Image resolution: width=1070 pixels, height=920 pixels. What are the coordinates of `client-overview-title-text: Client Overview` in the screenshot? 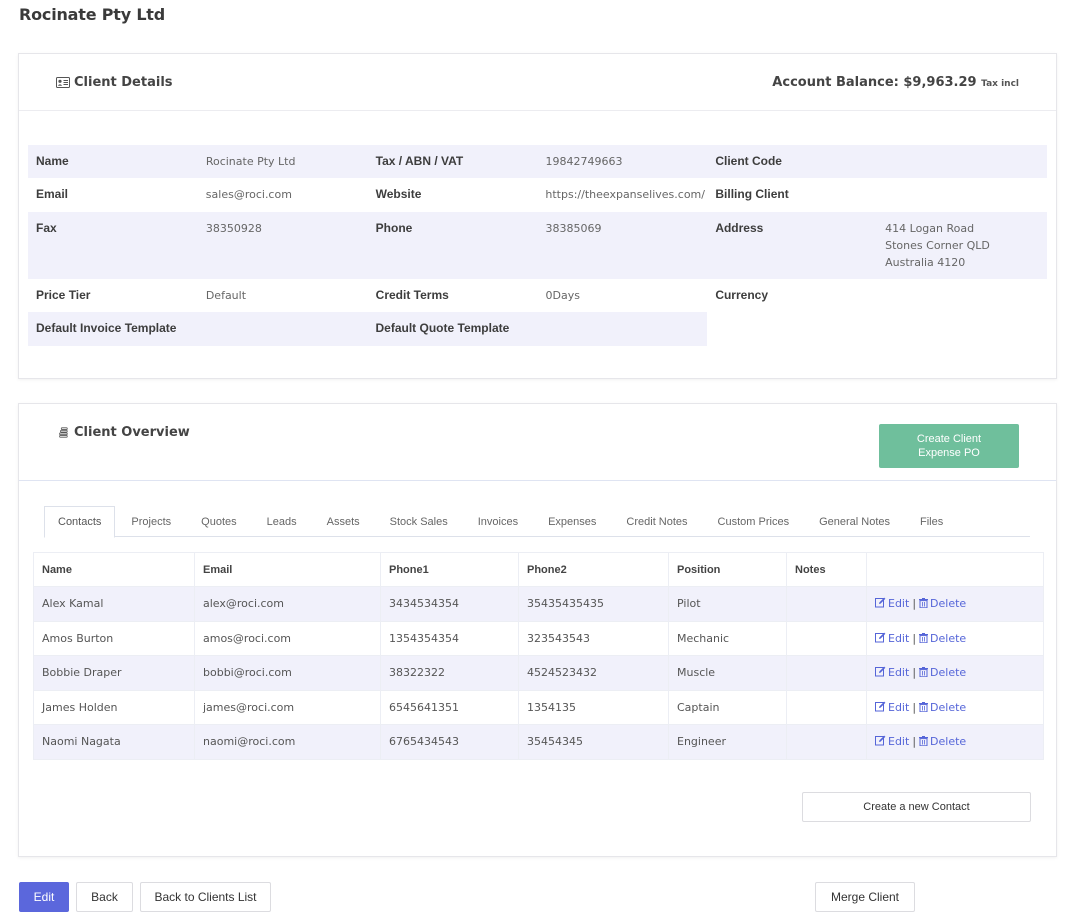 It's located at (132, 432).